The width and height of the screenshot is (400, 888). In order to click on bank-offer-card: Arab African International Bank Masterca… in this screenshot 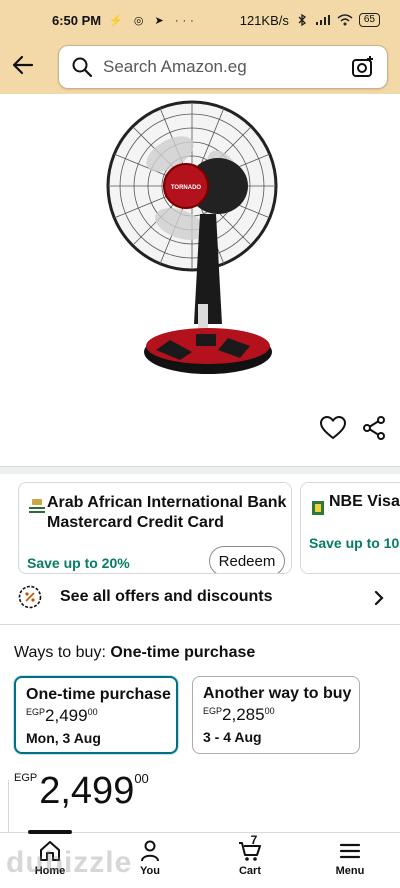, I will do `click(155, 528)`.